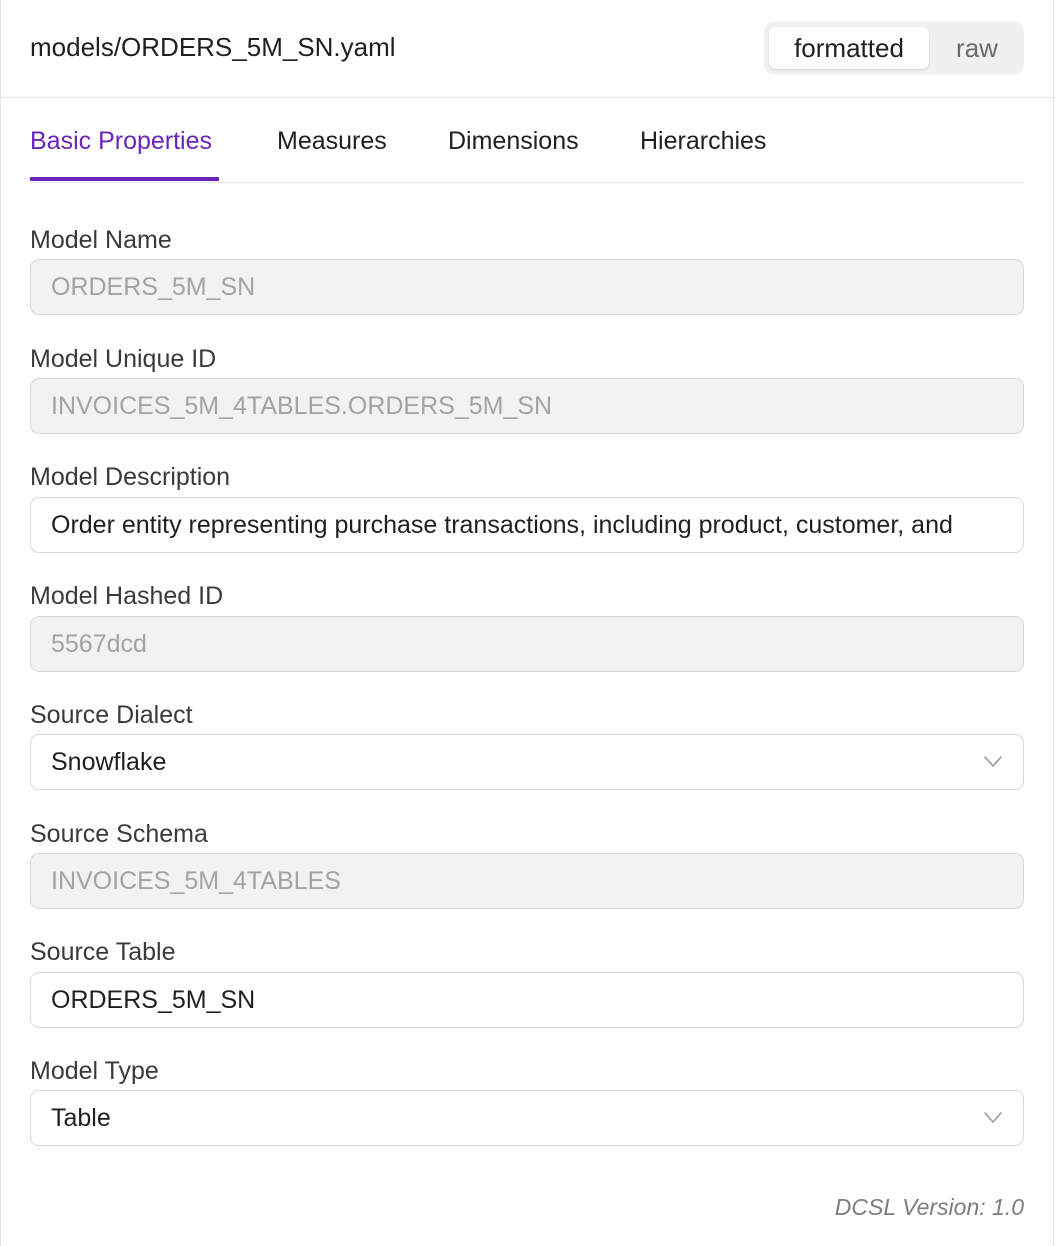 The width and height of the screenshot is (1056, 1246). I want to click on view-toggle: formatted raw, so click(894, 48).